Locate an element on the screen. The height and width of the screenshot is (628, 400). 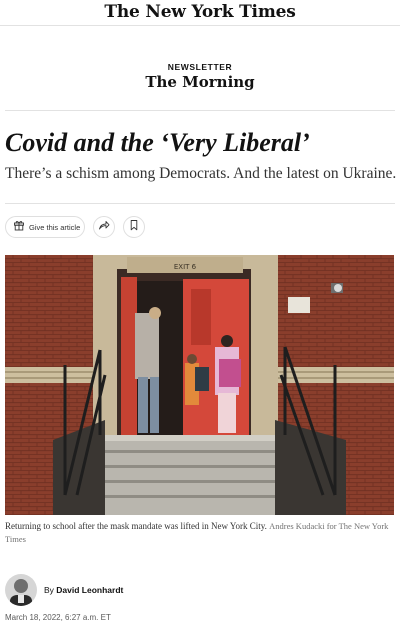
share-icon is located at coordinates (104, 227).